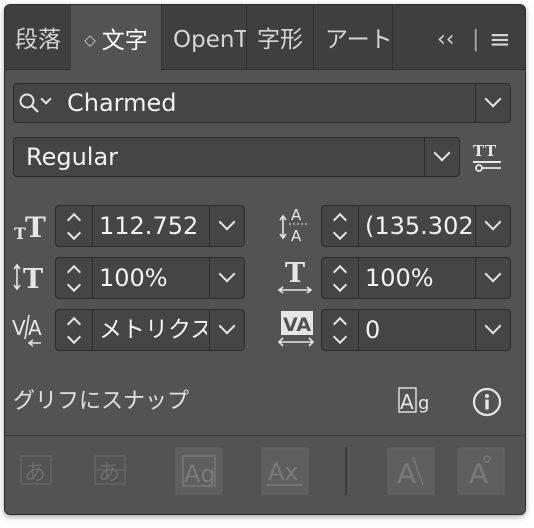 The width and height of the screenshot is (534, 528). Describe the element at coordinates (406, 473) in the screenshot. I see `snap-angular-label: A` at that location.